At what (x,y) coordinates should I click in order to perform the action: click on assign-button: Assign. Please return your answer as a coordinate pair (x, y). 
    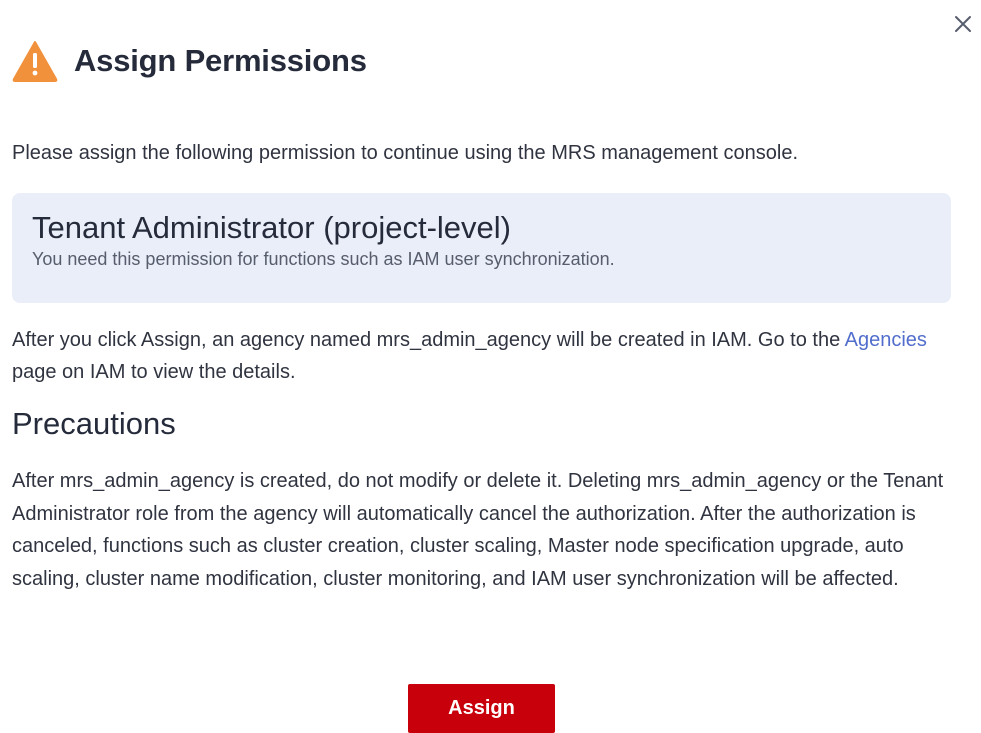
    Looking at the image, I should click on (481, 708).